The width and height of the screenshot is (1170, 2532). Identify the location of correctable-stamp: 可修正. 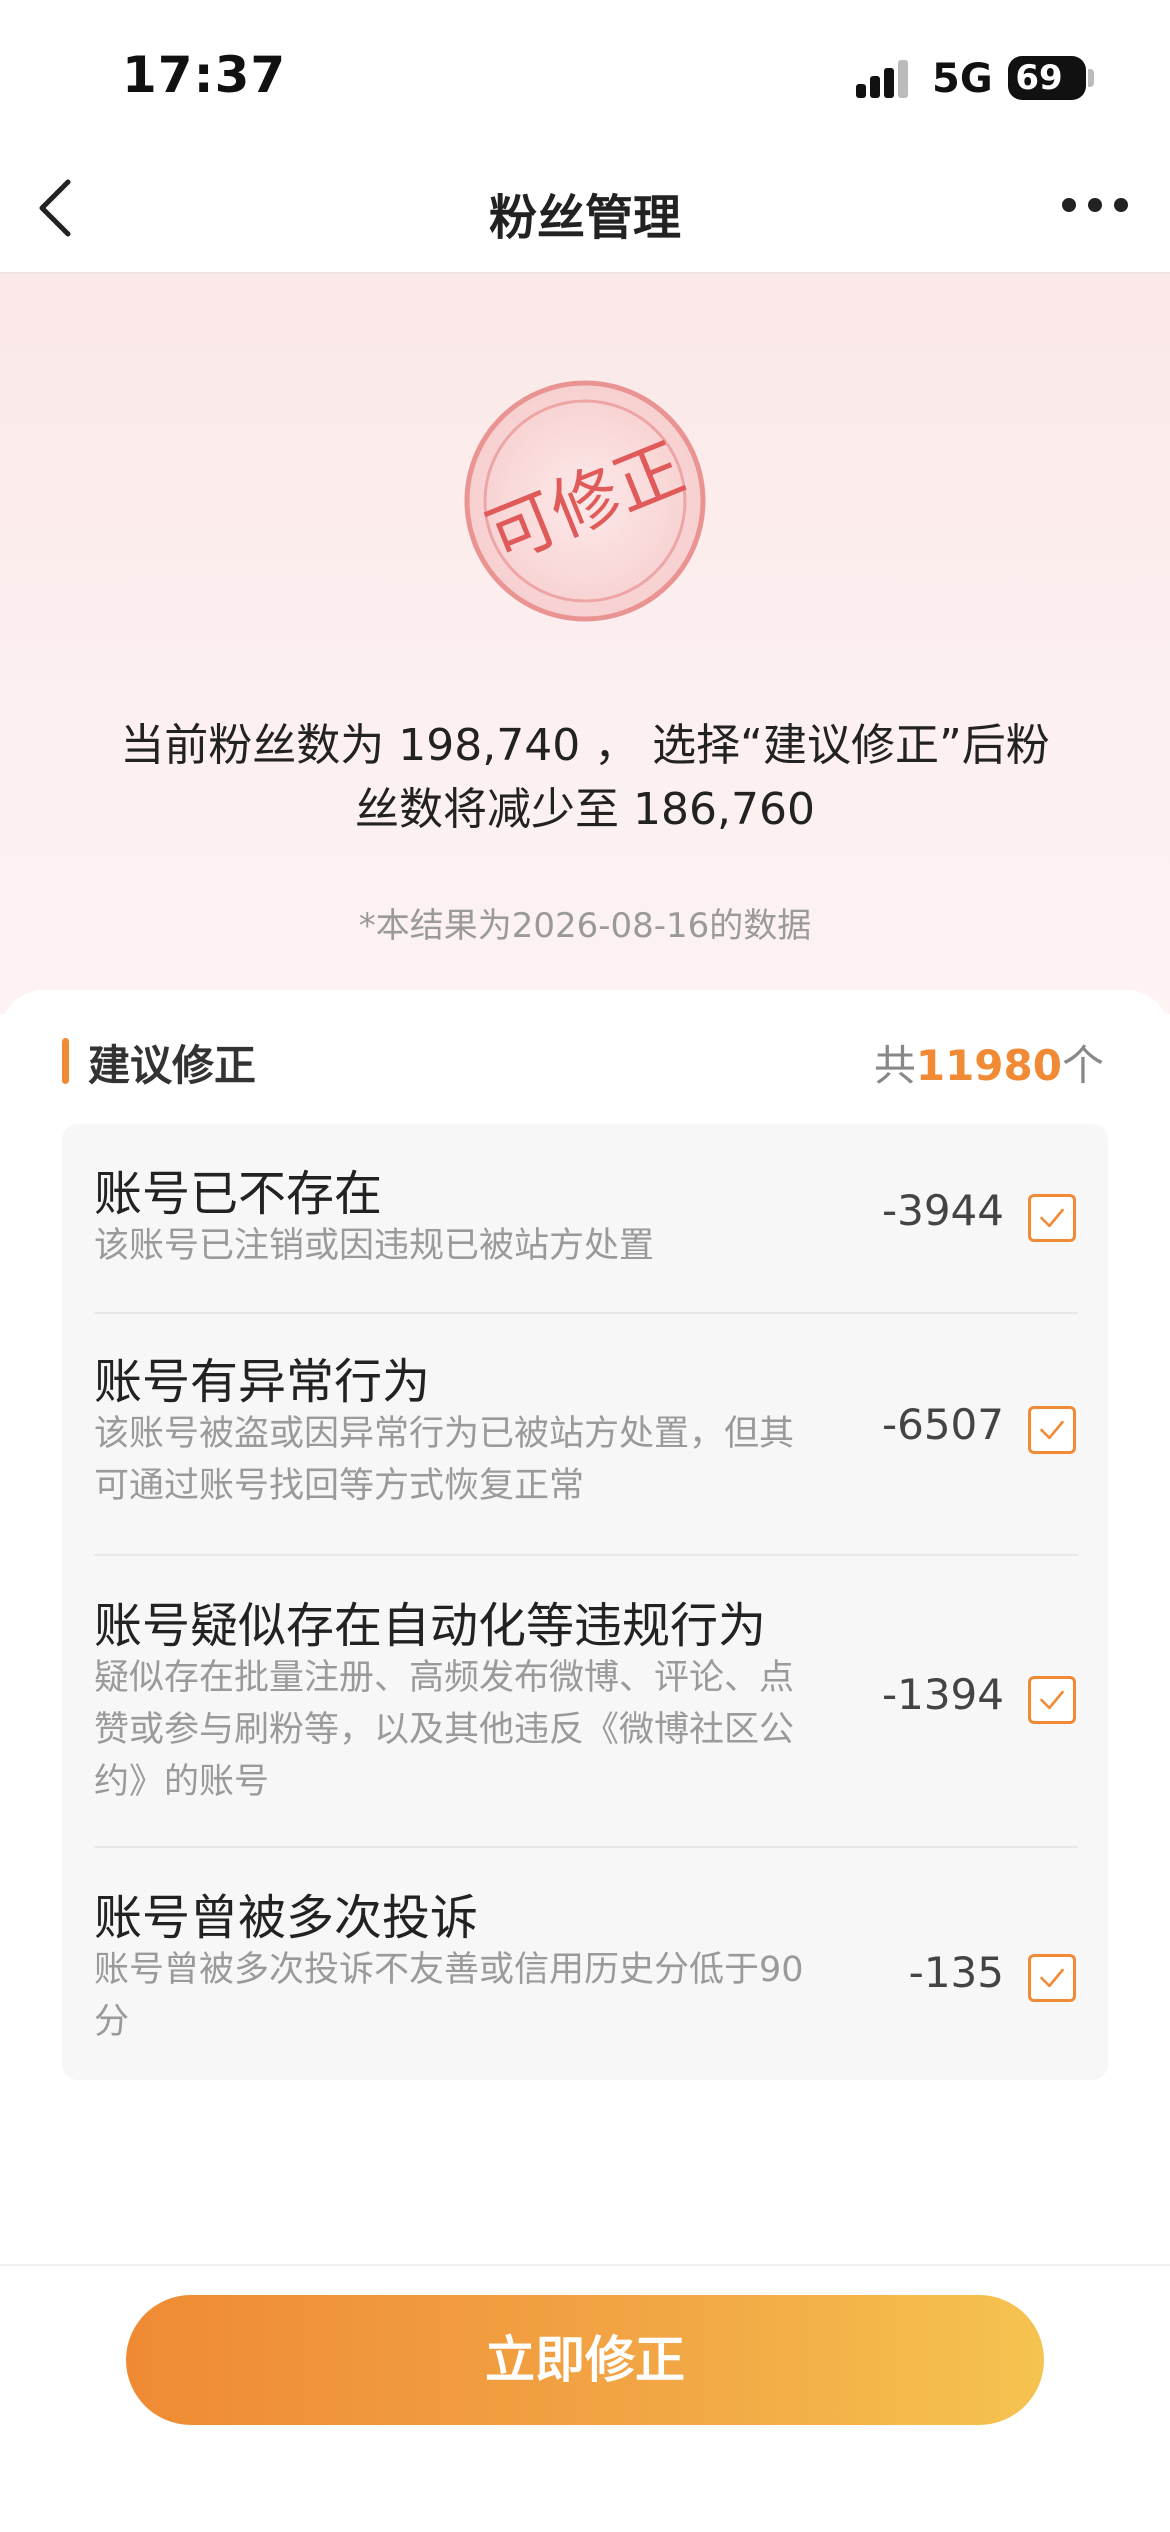
(585, 501).